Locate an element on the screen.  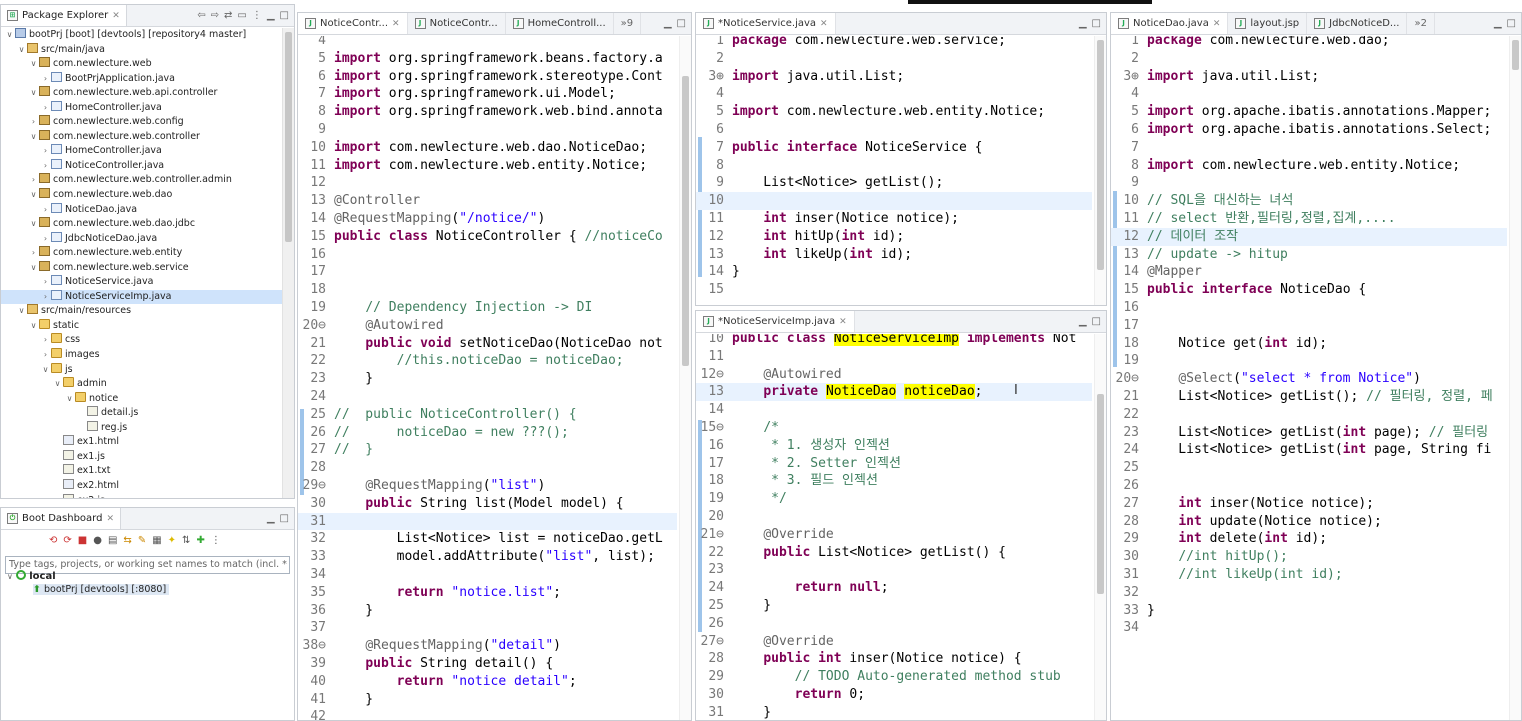
tree-item: reg.js is located at coordinates (141, 428).